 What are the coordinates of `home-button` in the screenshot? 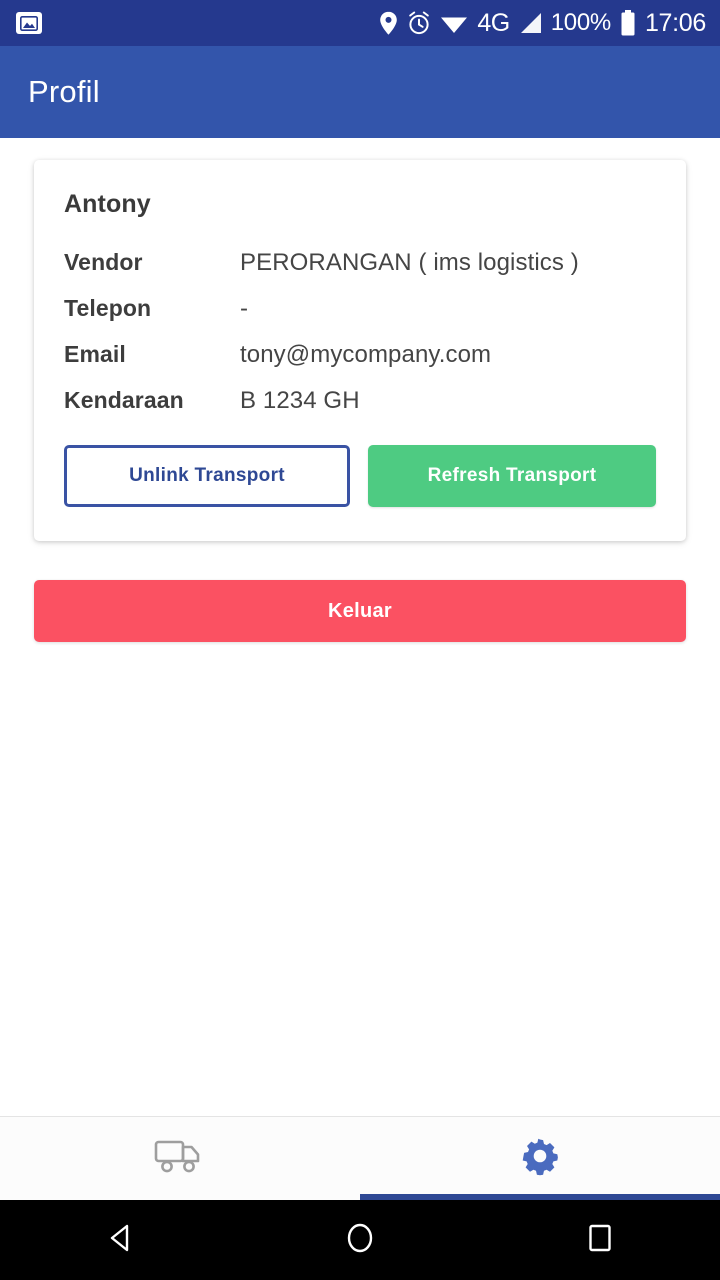 It's located at (360, 1240).